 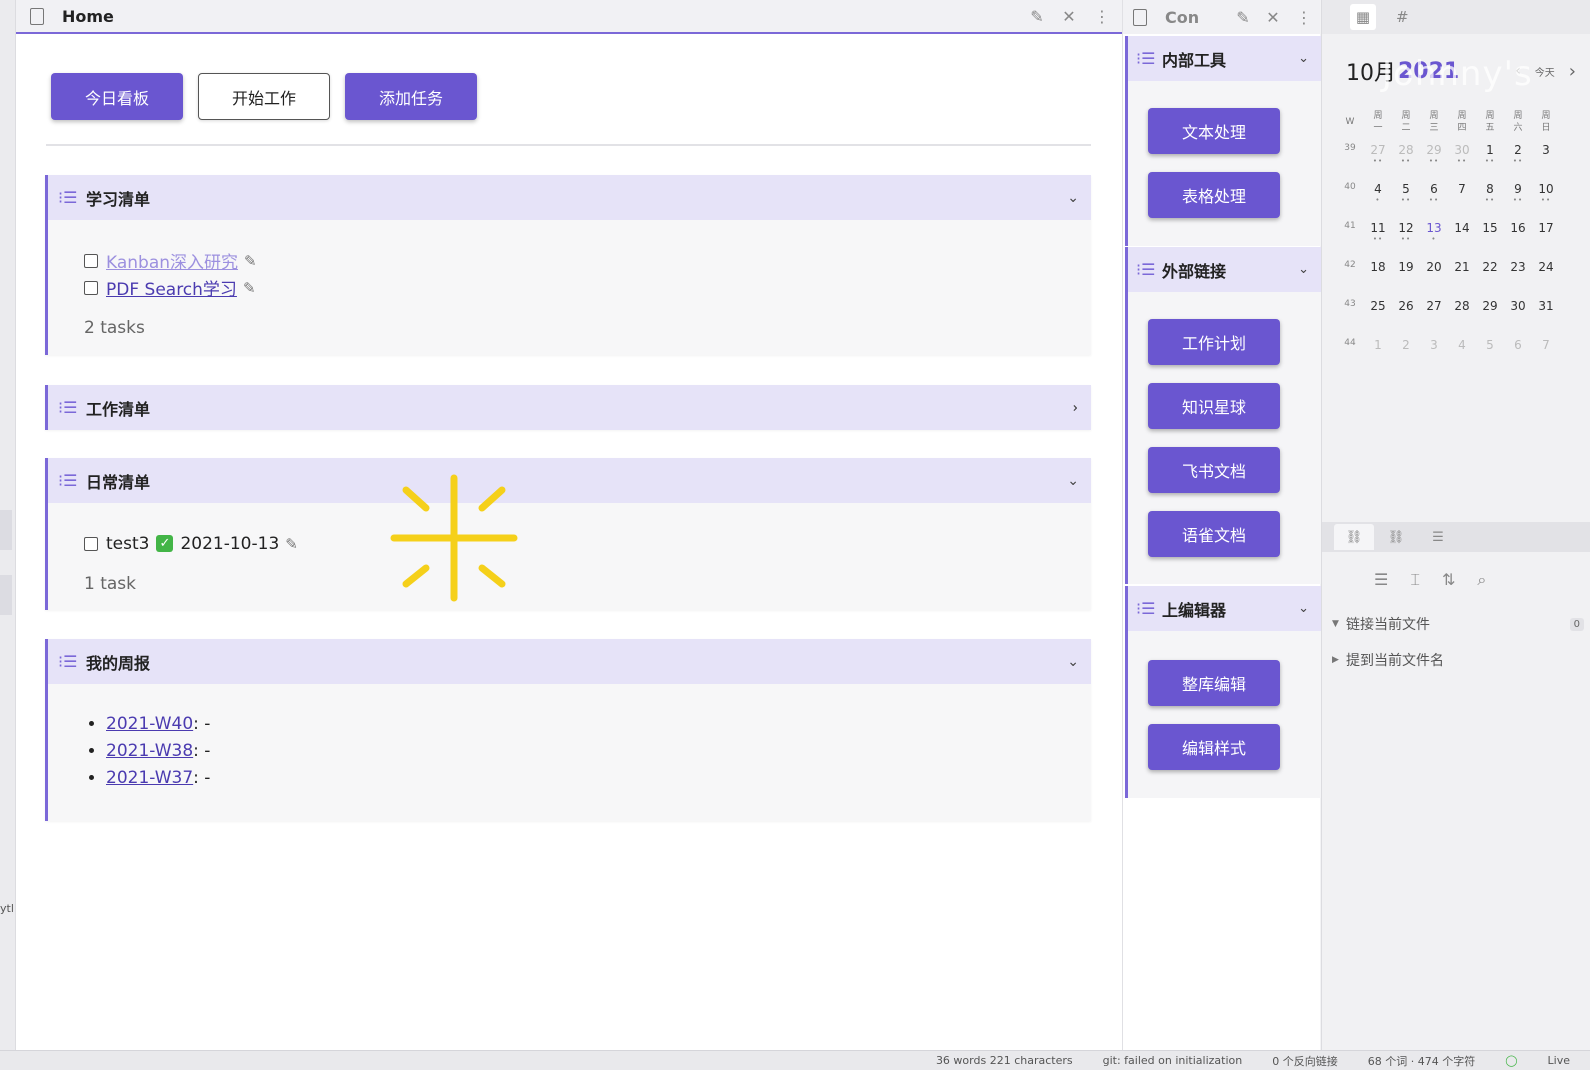 What do you see at coordinates (1462, 315) in the screenshot?
I see `calendar-day: 28` at bounding box center [1462, 315].